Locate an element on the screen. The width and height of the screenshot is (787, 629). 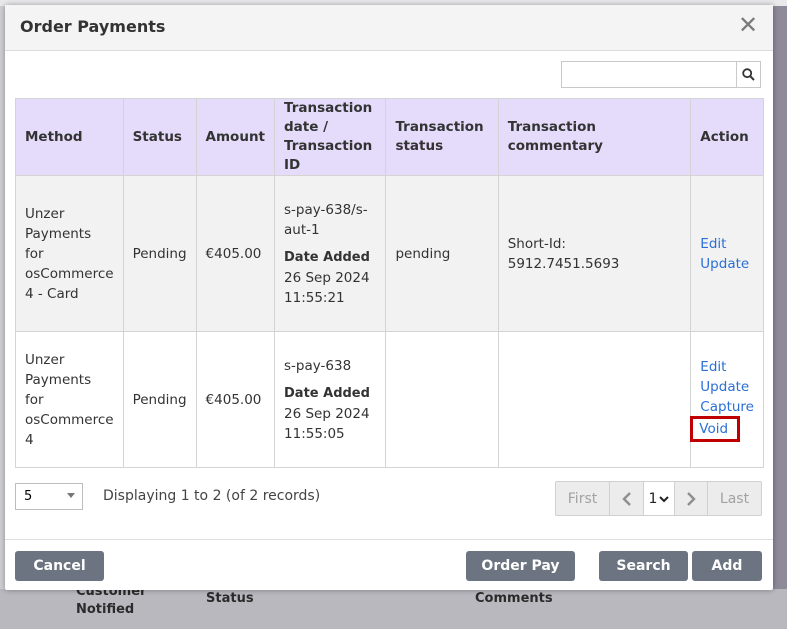
page-select: 1 is located at coordinates (659, 498).